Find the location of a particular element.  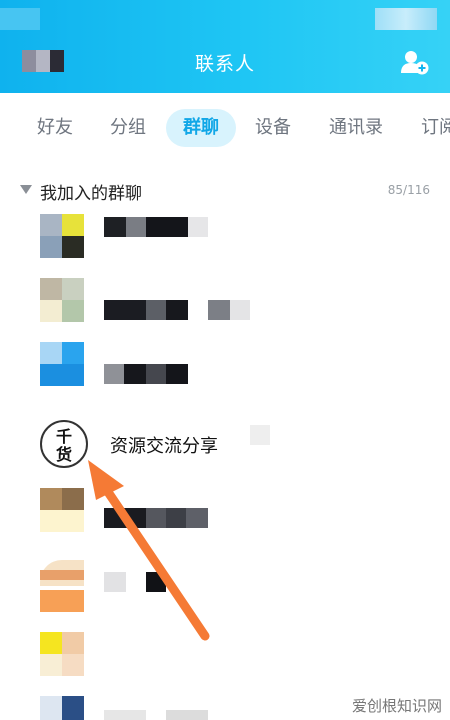

add-contact-icon is located at coordinates (415, 62).